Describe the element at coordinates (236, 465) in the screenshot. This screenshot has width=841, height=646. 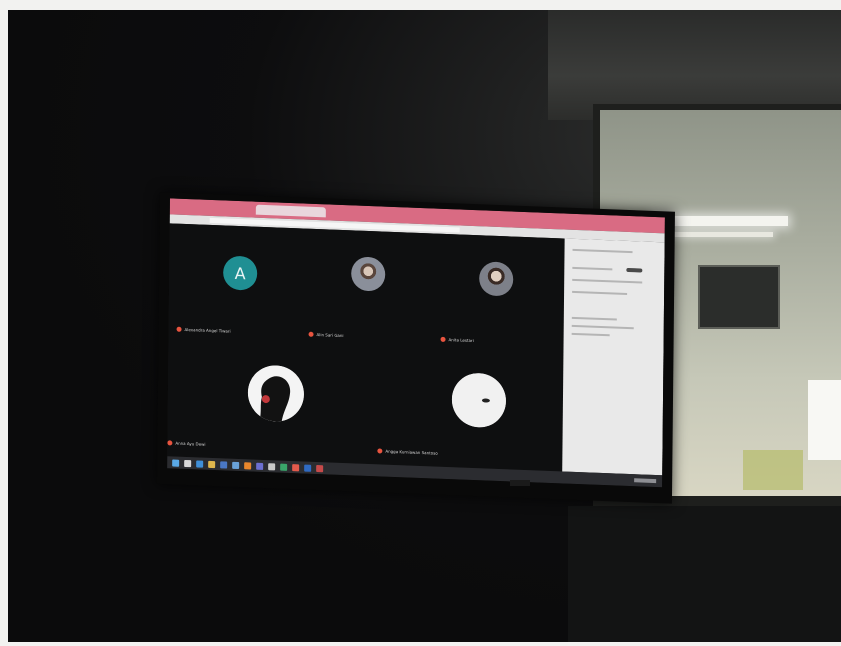
I see `mail-icon` at that location.